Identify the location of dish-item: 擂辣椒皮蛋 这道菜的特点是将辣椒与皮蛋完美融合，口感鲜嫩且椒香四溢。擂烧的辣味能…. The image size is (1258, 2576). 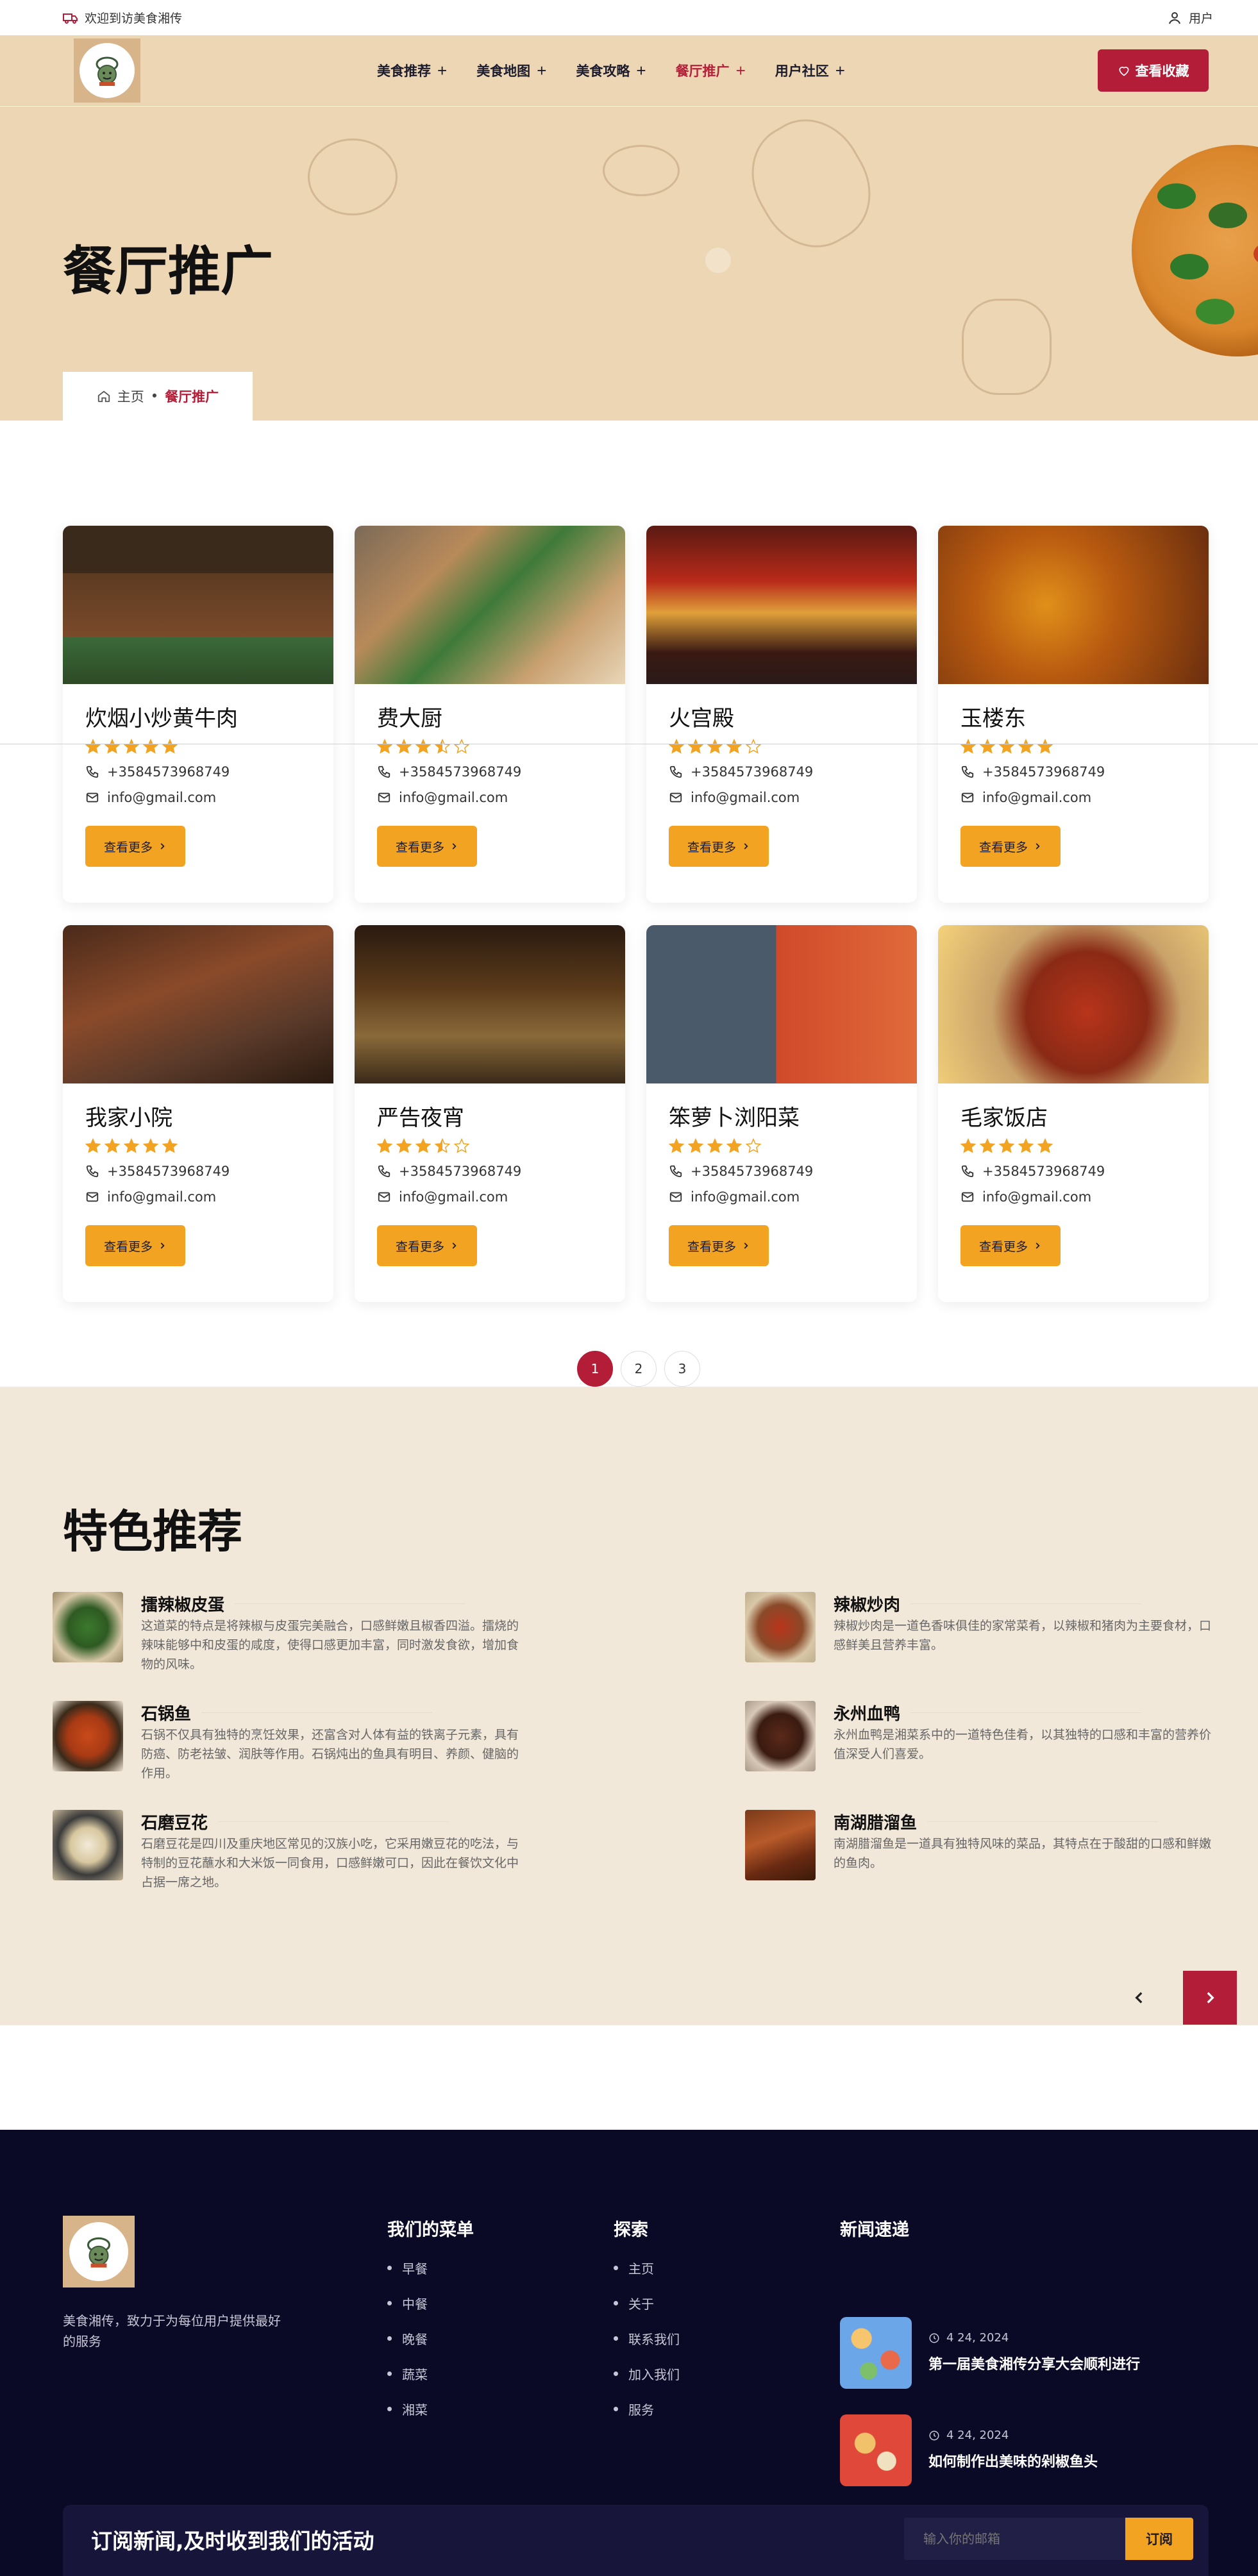
(286, 1637).